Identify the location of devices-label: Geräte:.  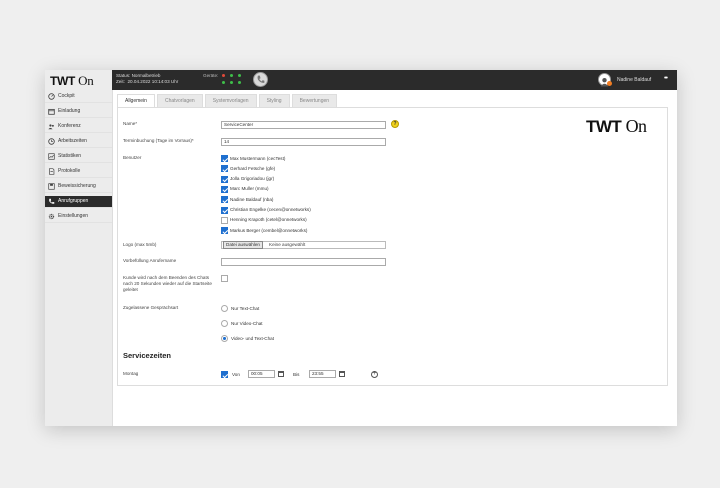
(211, 75).